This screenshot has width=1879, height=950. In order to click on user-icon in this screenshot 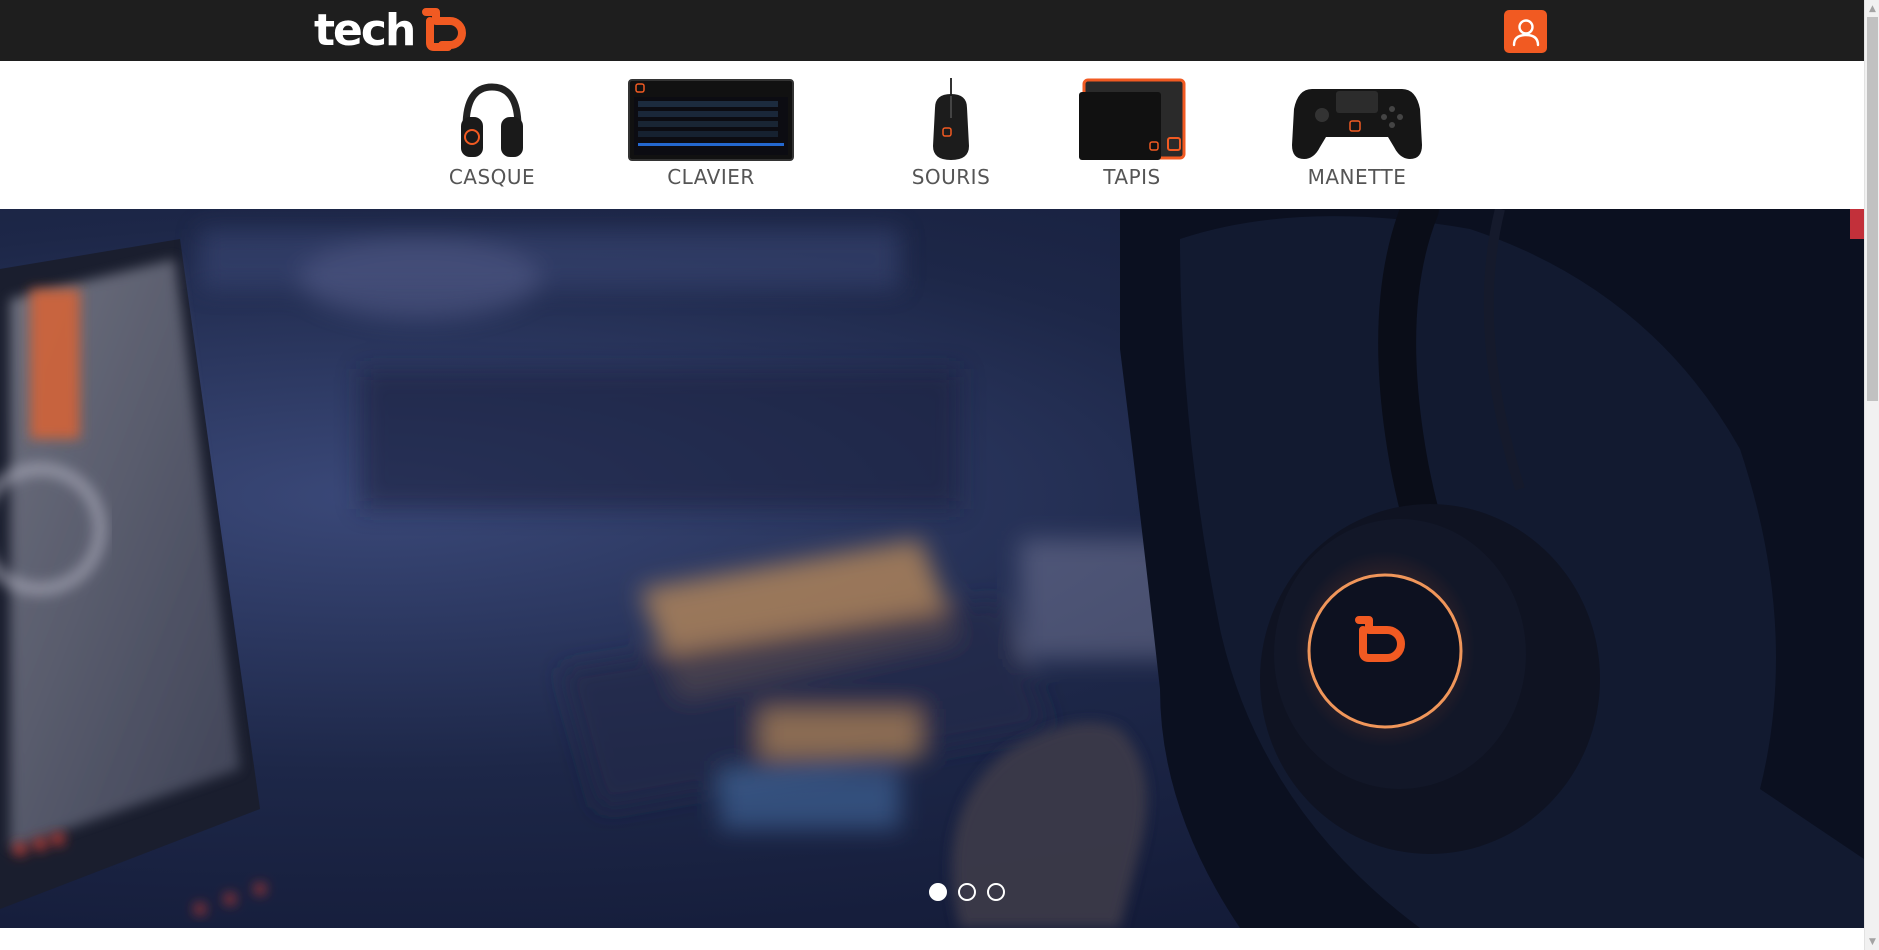, I will do `click(1525, 32)`.